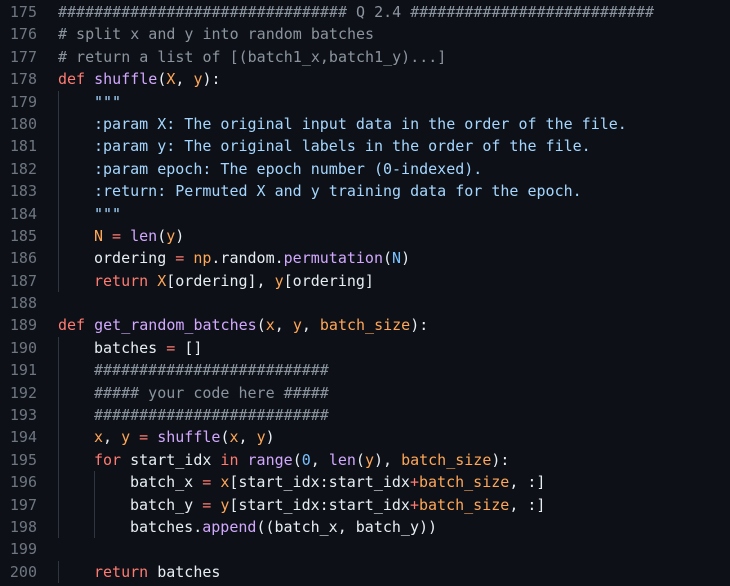  What do you see at coordinates (365, 370) in the screenshot?
I see `code-line: 191 ##########################` at bounding box center [365, 370].